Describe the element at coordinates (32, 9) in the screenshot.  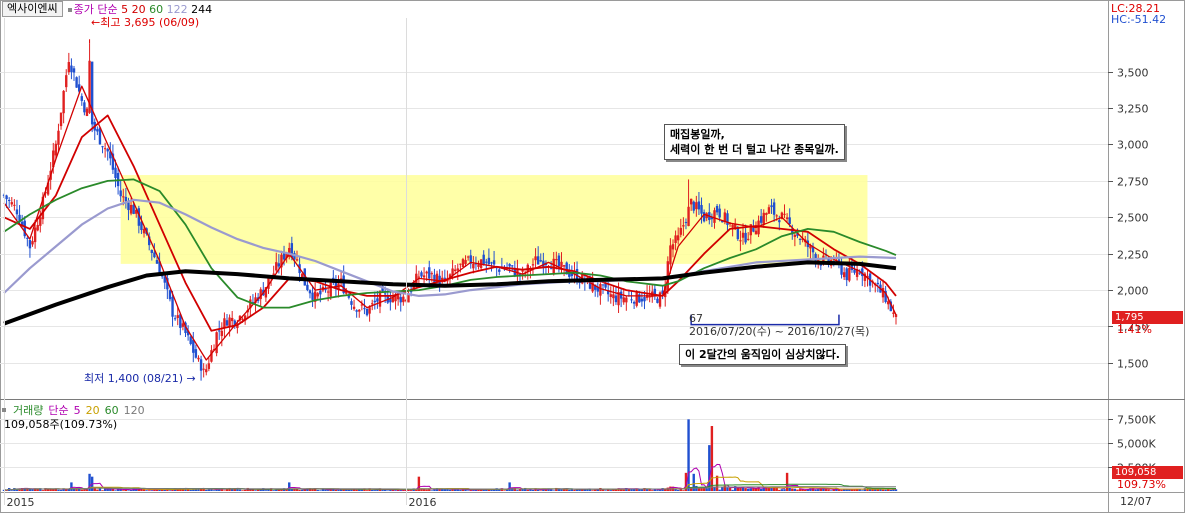
I see `stock-name-selector: 엑사이엔씨` at that location.